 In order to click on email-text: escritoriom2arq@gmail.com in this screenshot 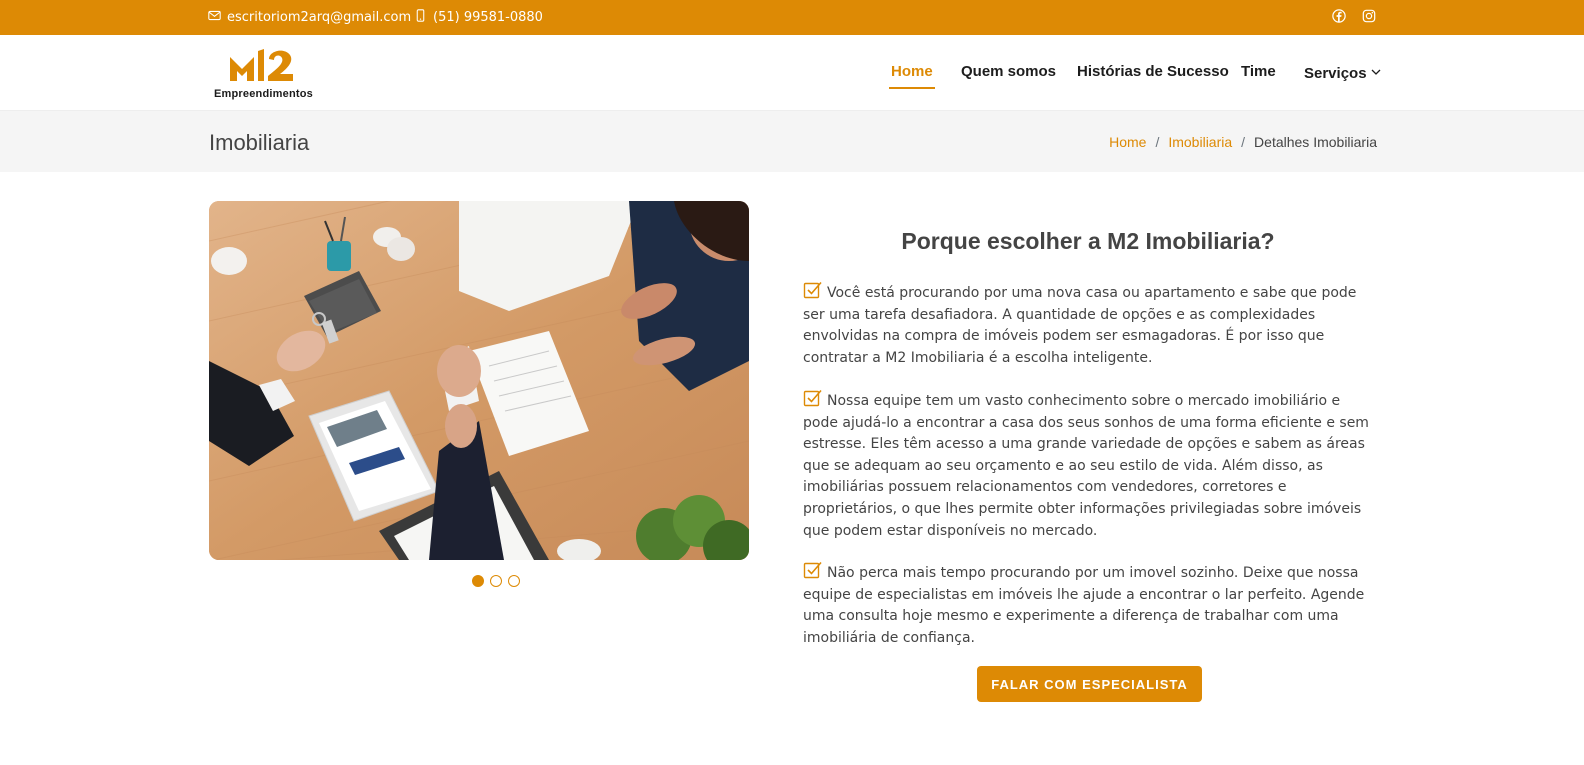, I will do `click(319, 17)`.